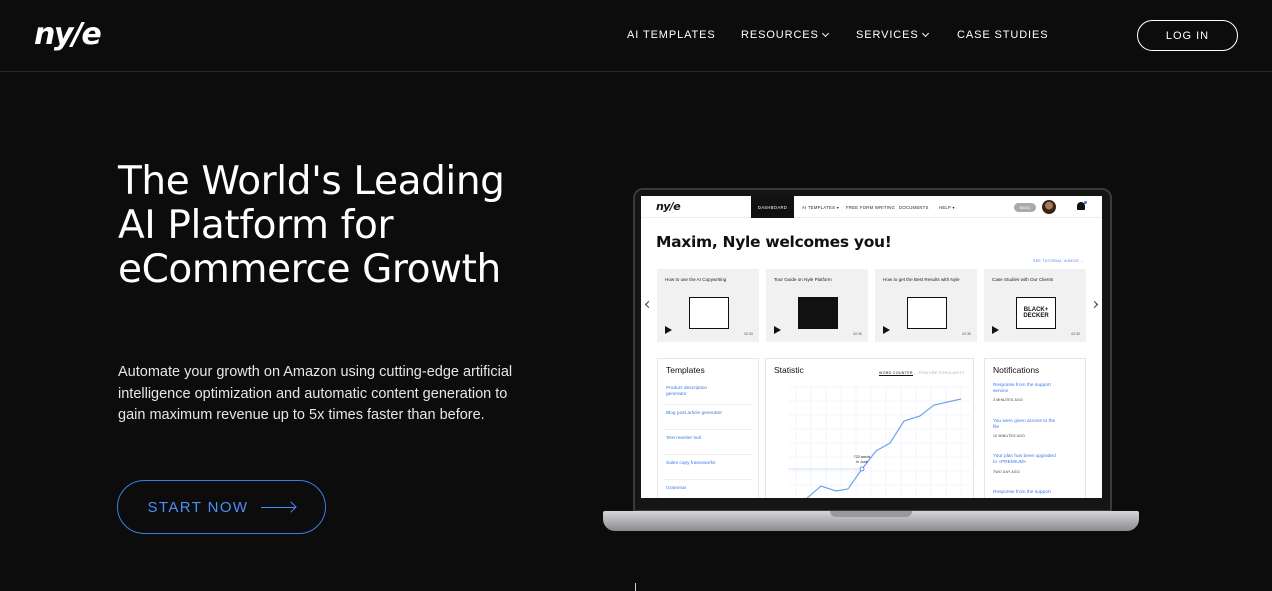 The image size is (1272, 591). I want to click on template-item: Grammar, so click(676, 488).